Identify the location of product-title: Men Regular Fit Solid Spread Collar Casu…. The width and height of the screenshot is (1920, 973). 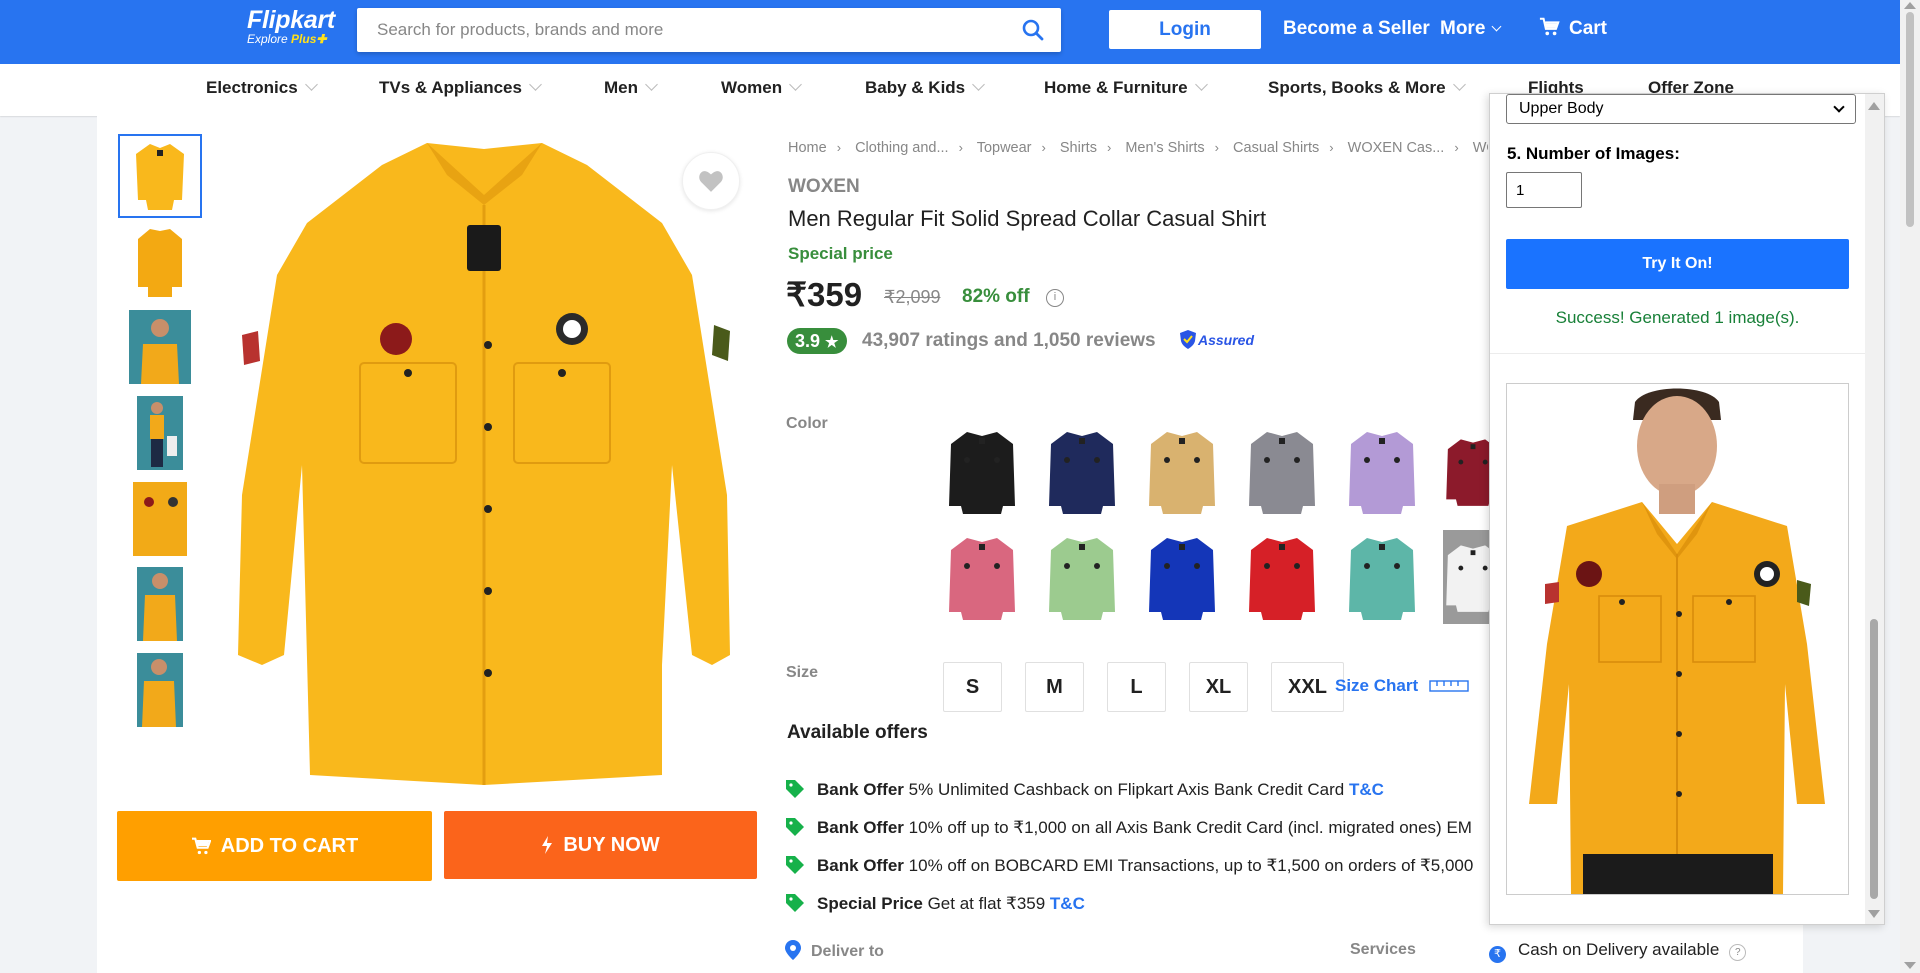
(1027, 218).